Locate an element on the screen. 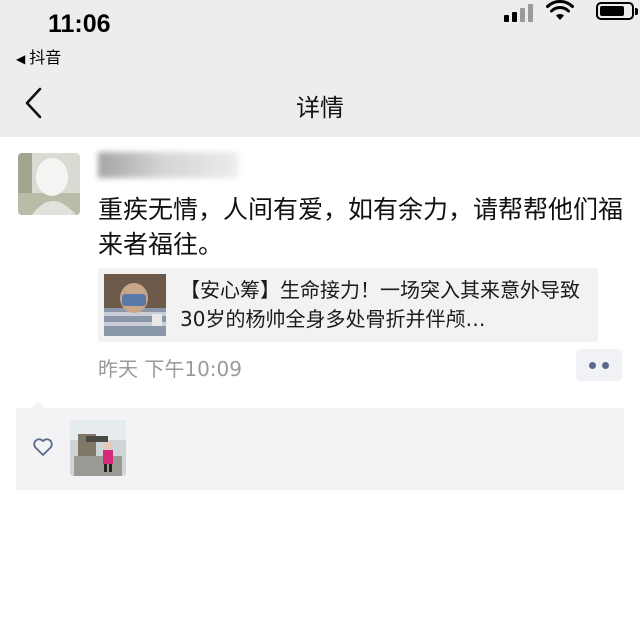 The height and width of the screenshot is (642, 640). author-name-blurred is located at coordinates (168, 165).